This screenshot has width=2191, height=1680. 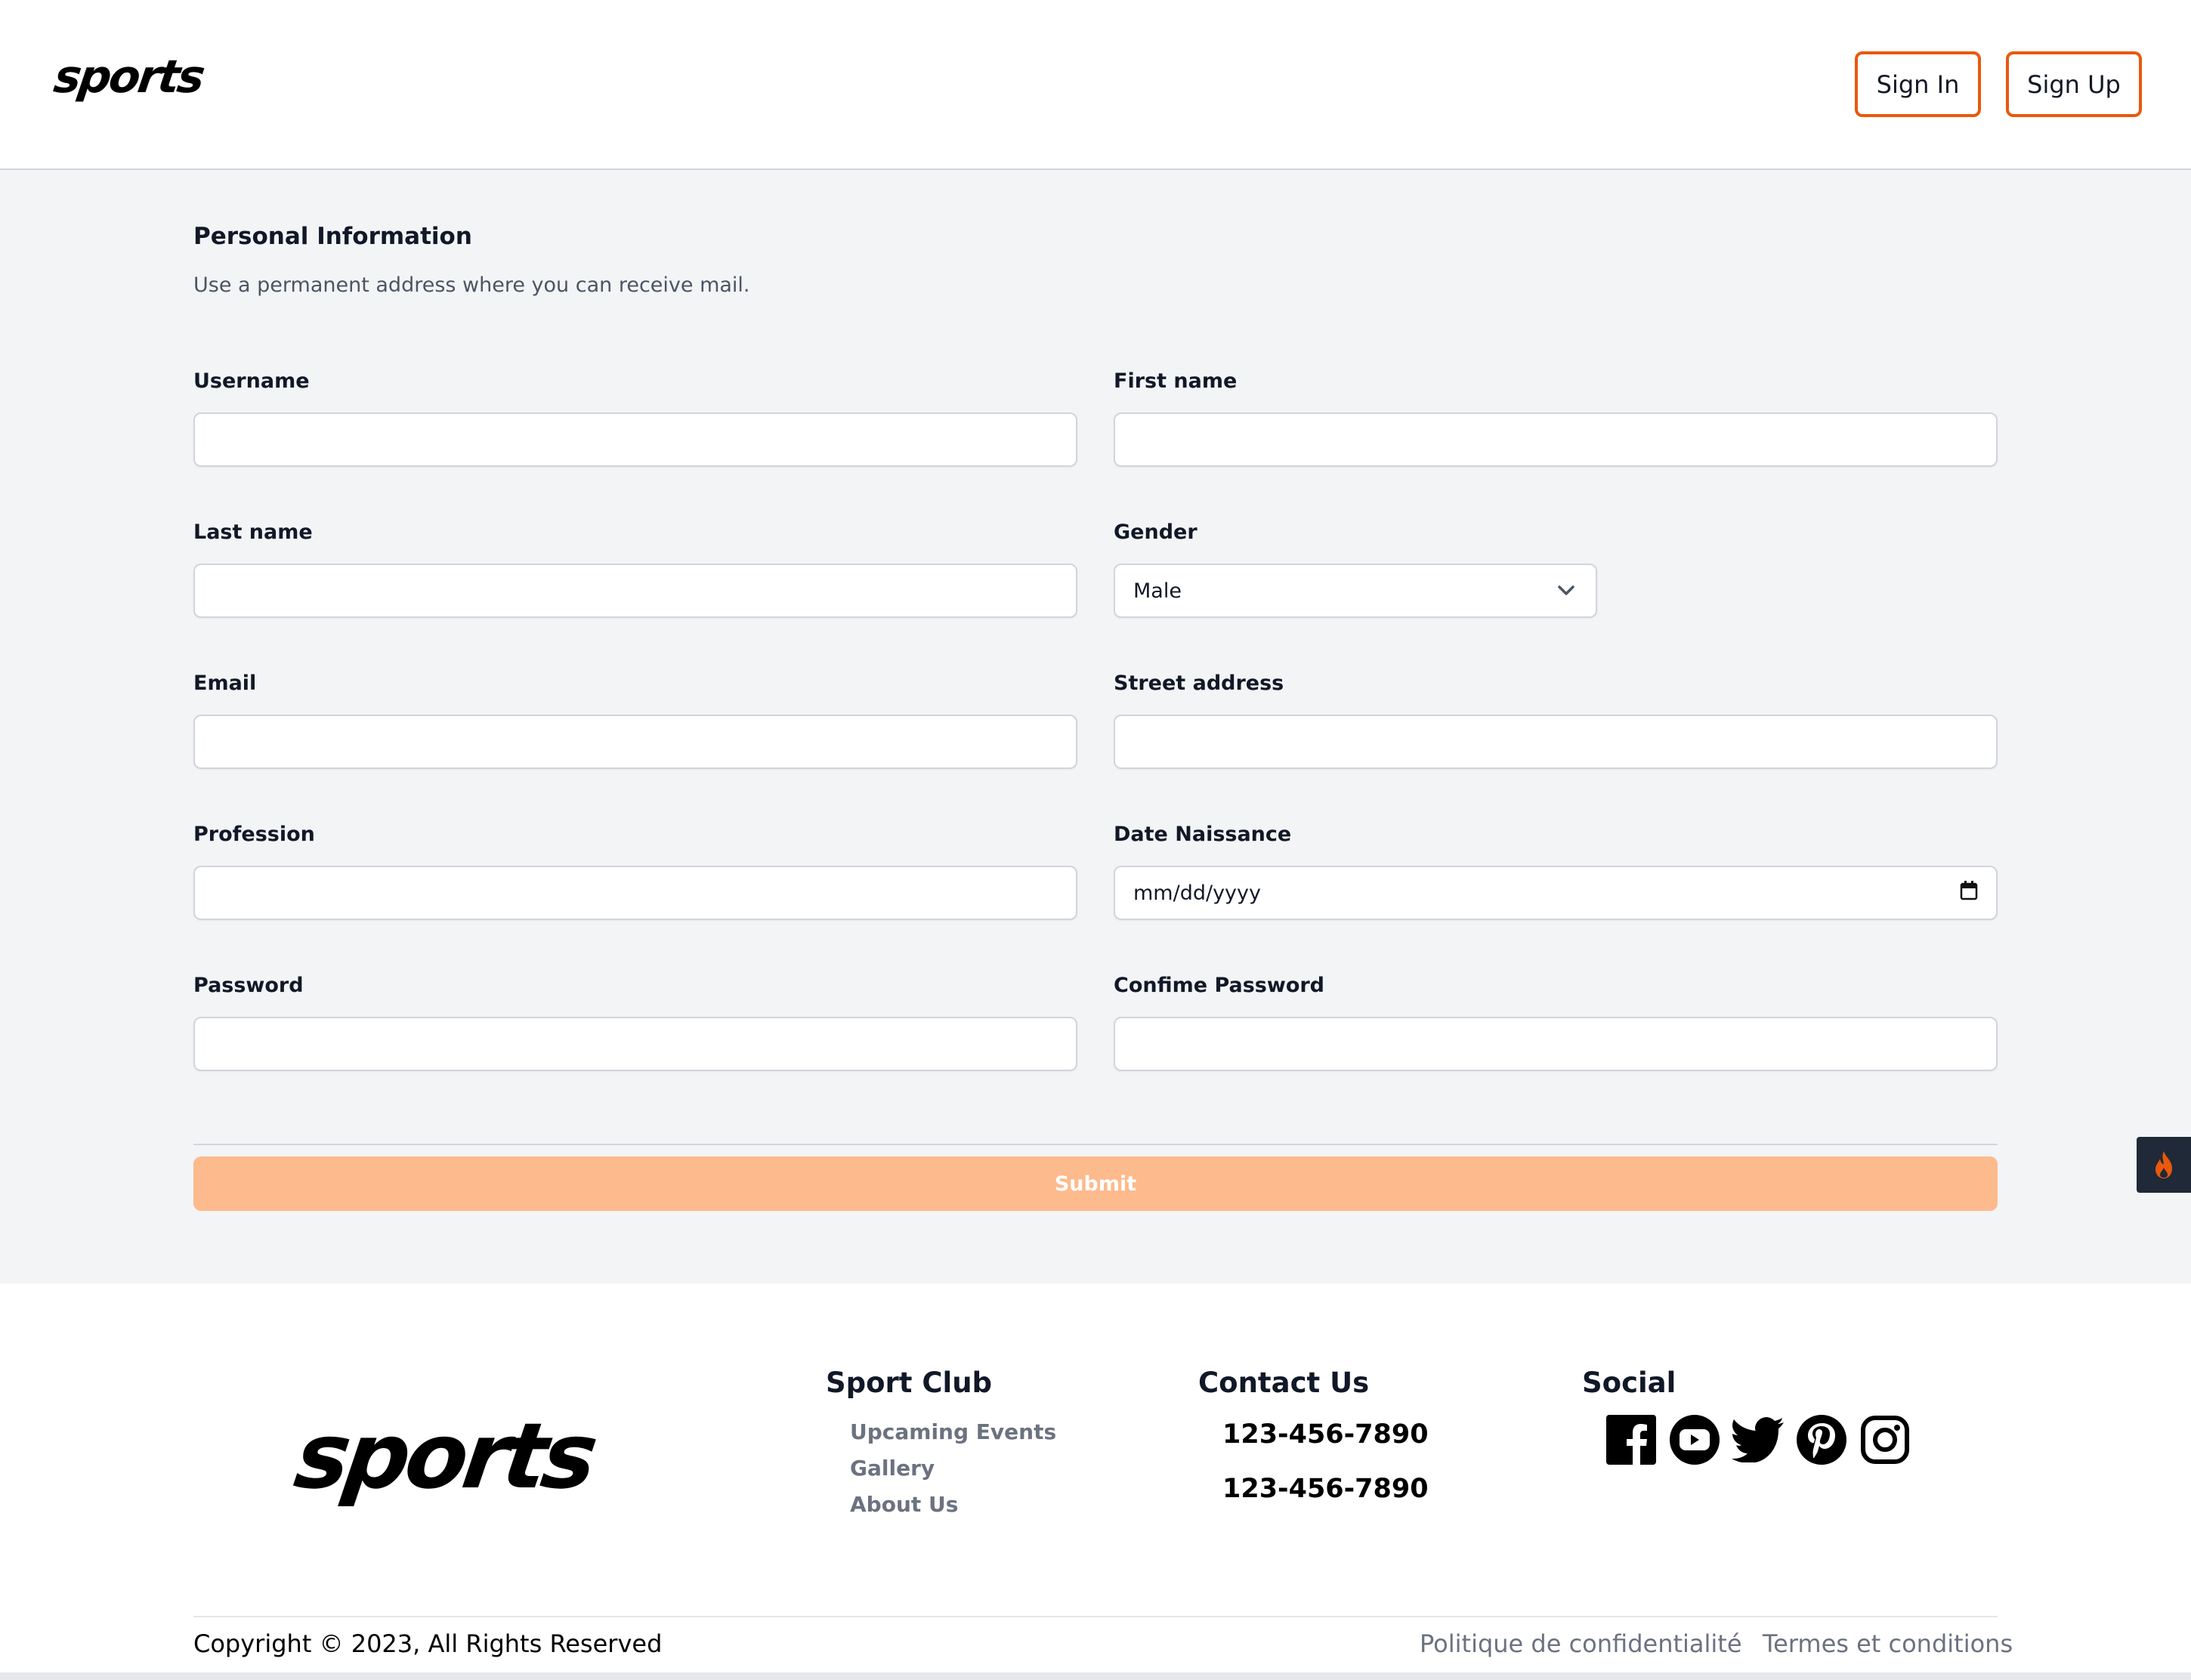 I want to click on gender-label: Gender, so click(x=1155, y=532).